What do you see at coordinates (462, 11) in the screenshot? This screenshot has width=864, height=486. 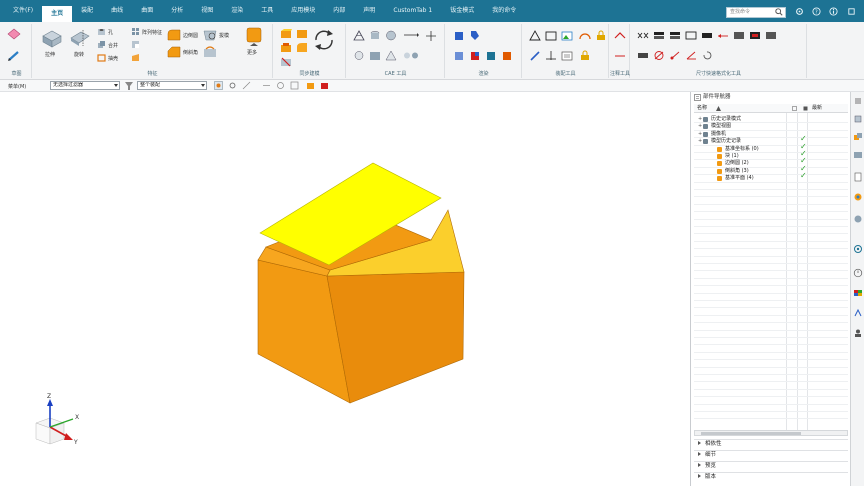 I see `menu-tab-sheetmetal: 钣金模式` at bounding box center [462, 11].